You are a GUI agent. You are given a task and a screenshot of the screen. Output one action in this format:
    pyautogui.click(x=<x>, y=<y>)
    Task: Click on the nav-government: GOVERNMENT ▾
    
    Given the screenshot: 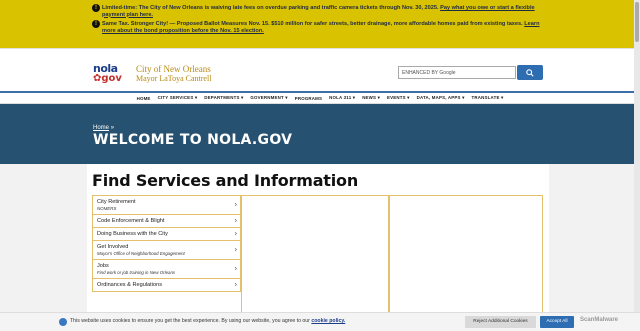 What is the action you would take?
    pyautogui.click(x=268, y=98)
    